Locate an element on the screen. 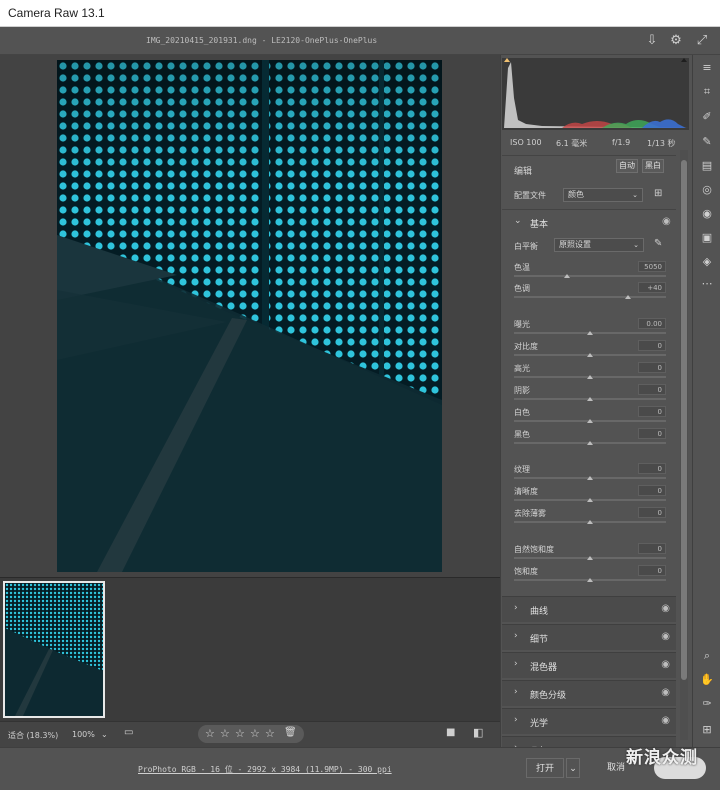 This screenshot has height=790, width=720. slider-exposure-value: 0.00 is located at coordinates (652, 323).